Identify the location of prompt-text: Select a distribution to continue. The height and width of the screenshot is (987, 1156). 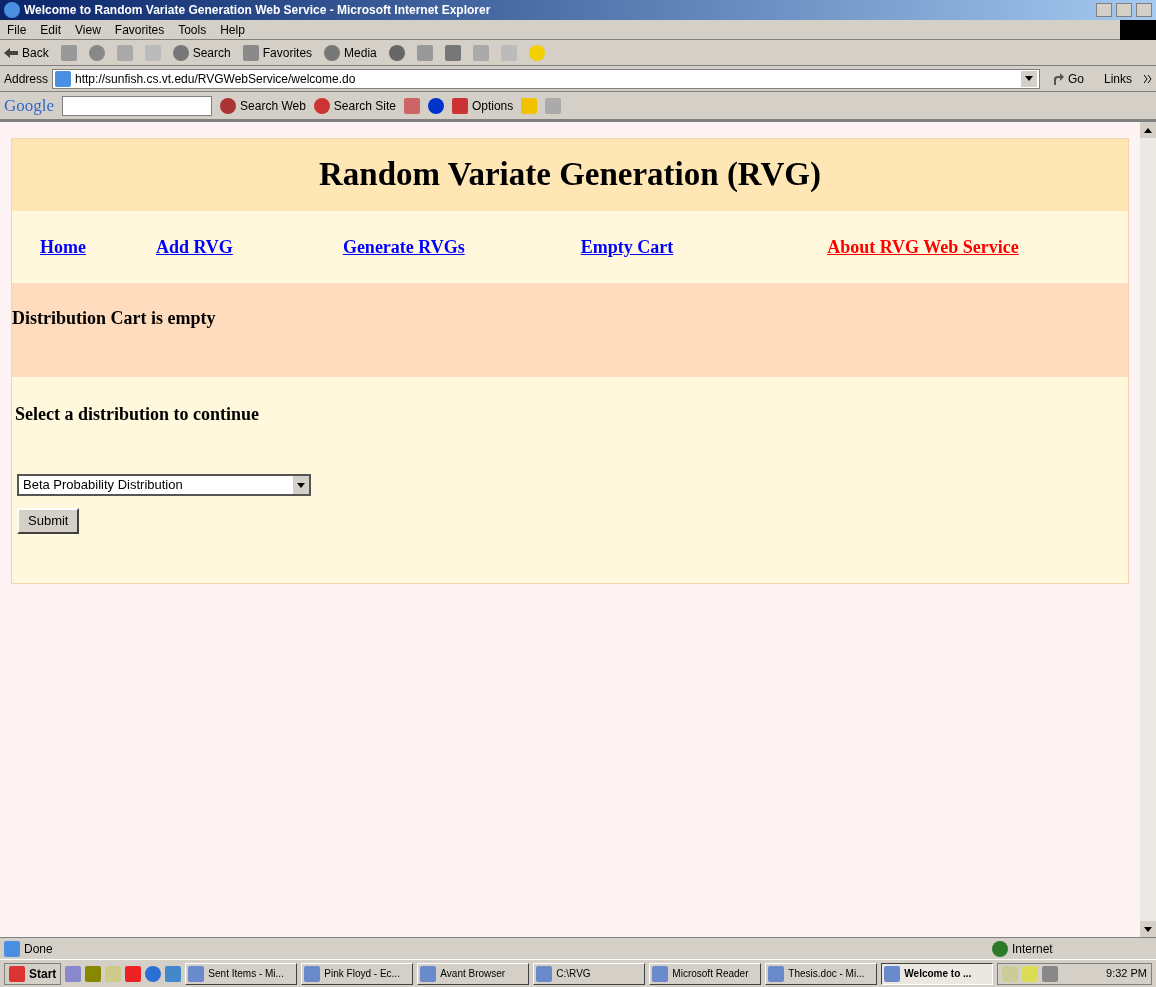
(137, 414).